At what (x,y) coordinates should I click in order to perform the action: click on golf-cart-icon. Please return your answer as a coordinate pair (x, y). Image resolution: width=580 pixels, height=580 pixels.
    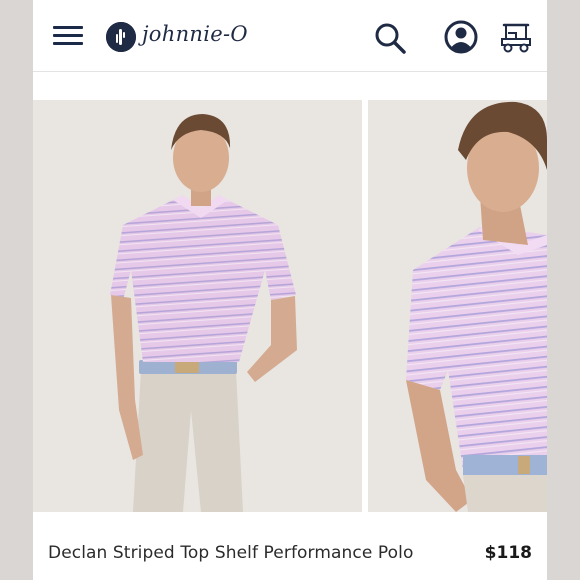
    Looking at the image, I should click on (516, 37).